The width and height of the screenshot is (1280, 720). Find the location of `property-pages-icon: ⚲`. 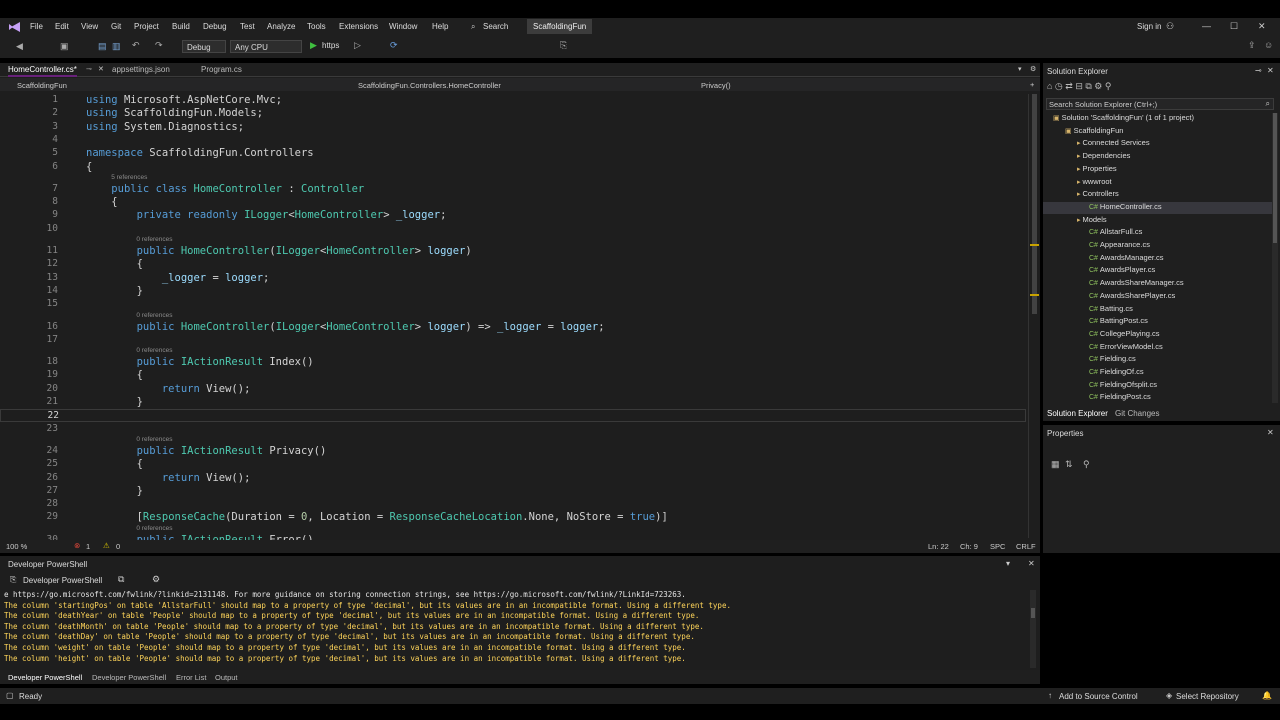

property-pages-icon: ⚲ is located at coordinates (1086, 464).